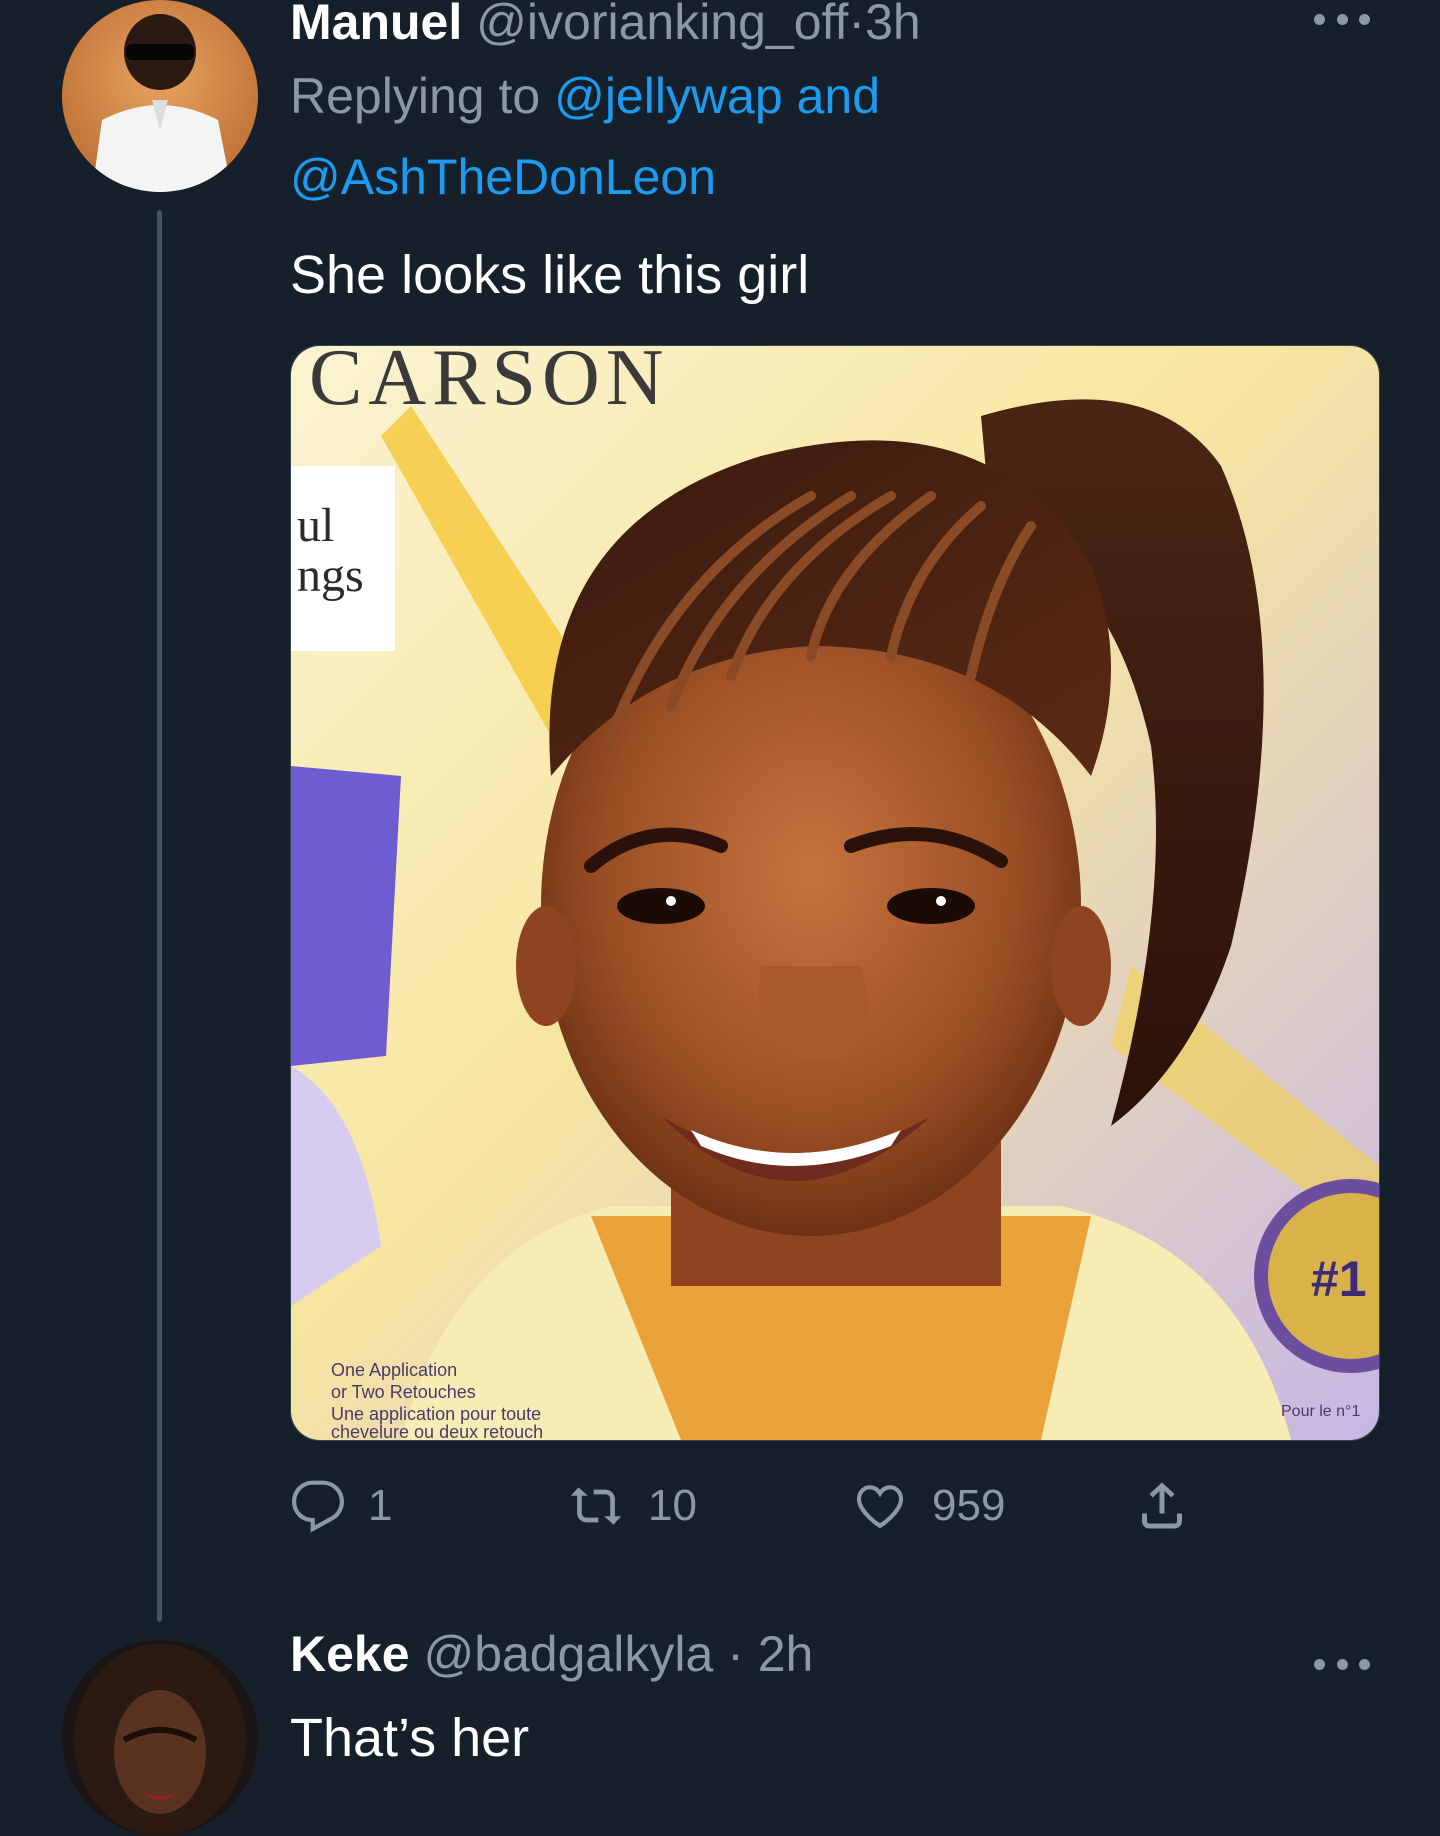  I want to click on like-button: 959, so click(927, 1506).